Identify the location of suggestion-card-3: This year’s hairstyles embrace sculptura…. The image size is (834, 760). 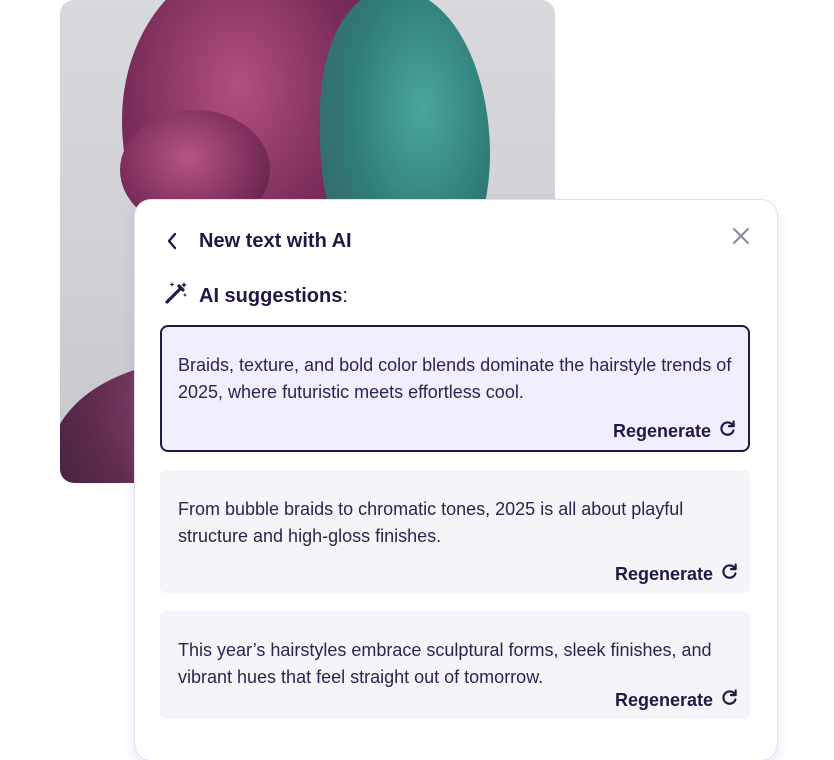
(455, 665).